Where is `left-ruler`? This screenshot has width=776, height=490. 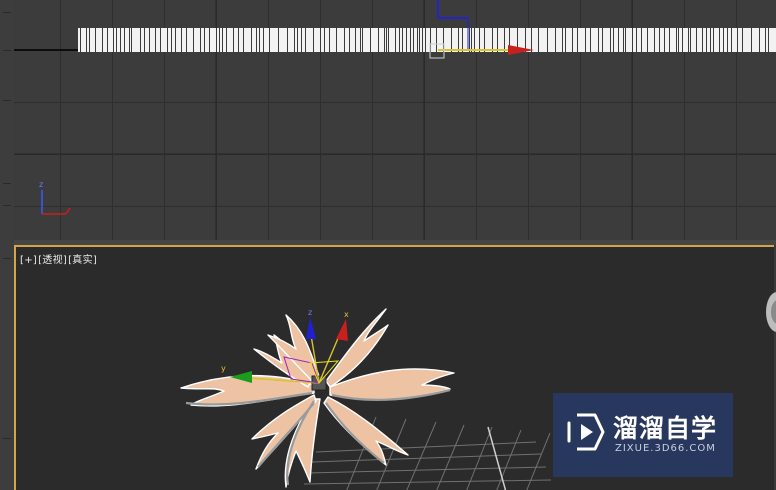 left-ruler is located at coordinates (7, 245).